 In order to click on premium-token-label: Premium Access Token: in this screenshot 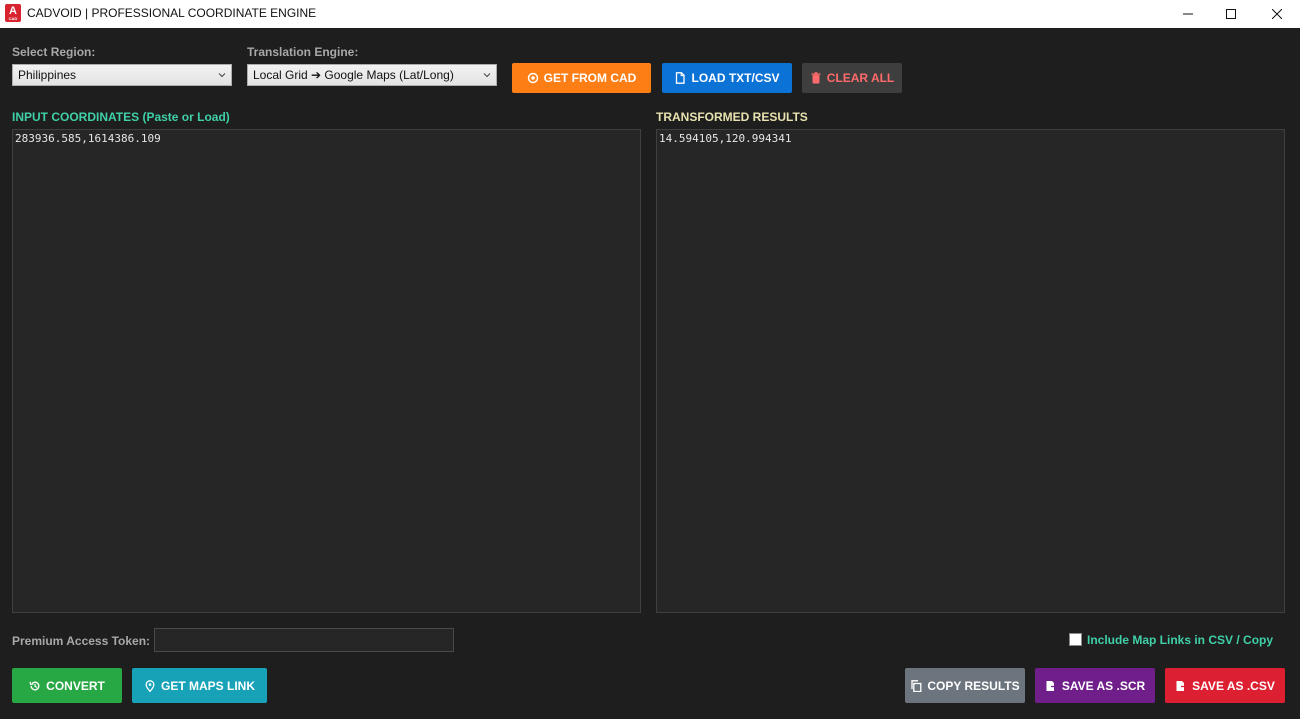, I will do `click(81, 641)`.